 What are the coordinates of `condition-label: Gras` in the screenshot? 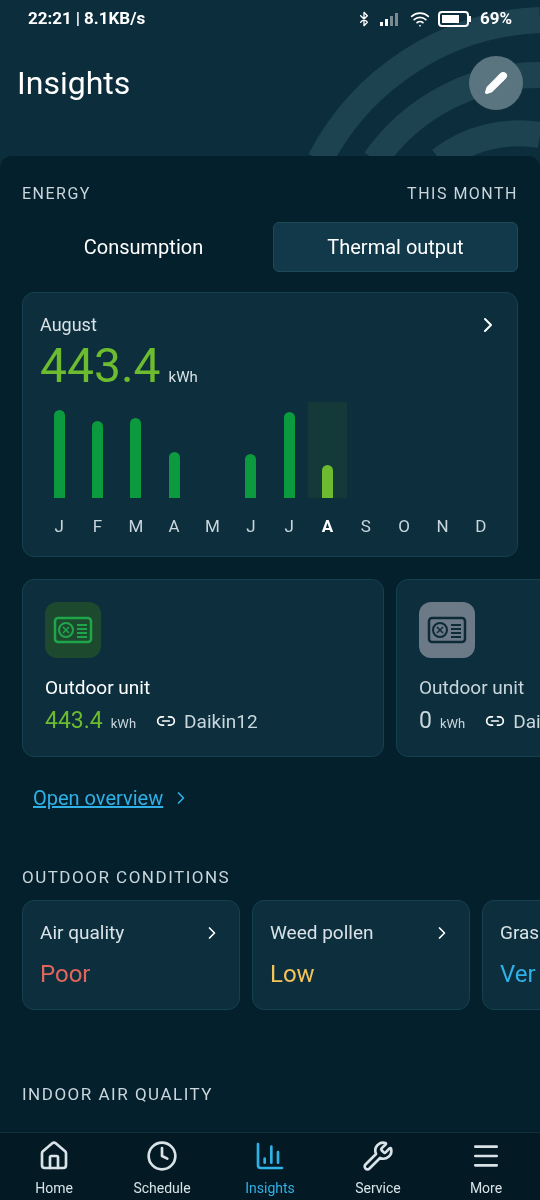 It's located at (520, 933).